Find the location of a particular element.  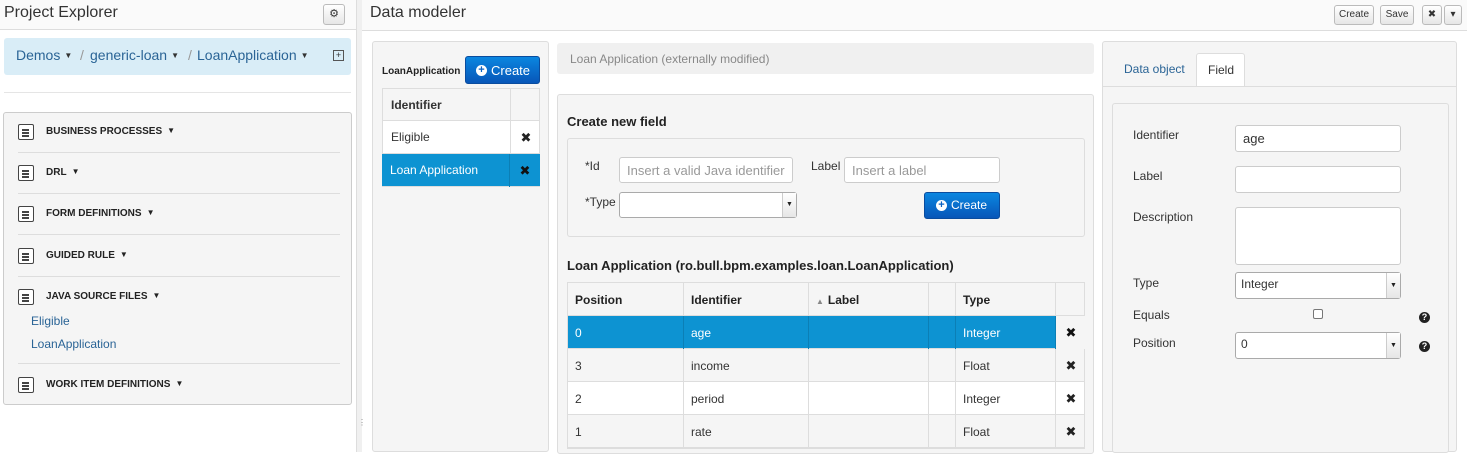

label-label: Label is located at coordinates (1148, 176).